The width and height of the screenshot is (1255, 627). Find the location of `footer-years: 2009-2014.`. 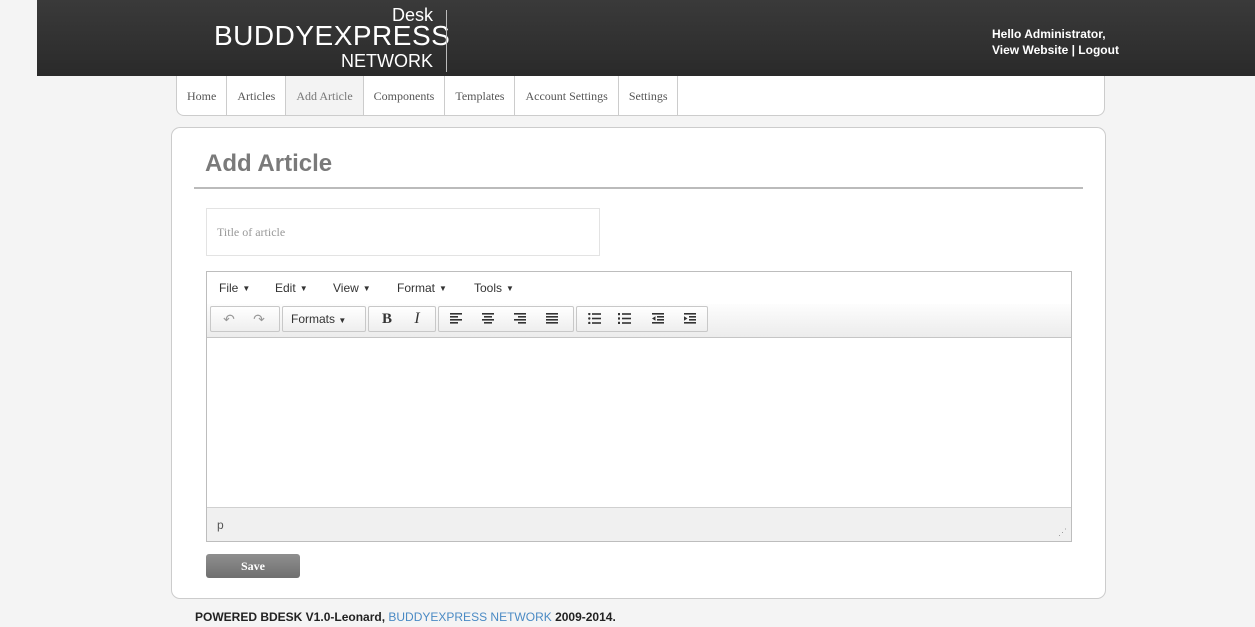

footer-years: 2009-2014. is located at coordinates (583, 617).